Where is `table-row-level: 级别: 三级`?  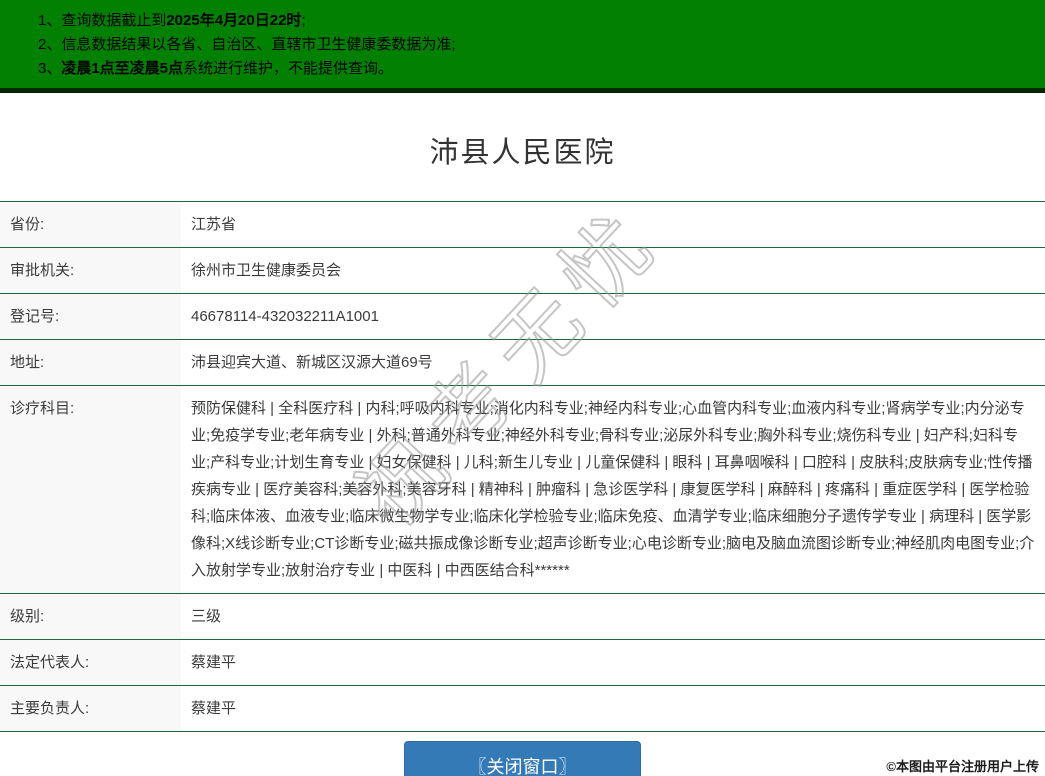 table-row-level: 级别: 三级 is located at coordinates (522, 616).